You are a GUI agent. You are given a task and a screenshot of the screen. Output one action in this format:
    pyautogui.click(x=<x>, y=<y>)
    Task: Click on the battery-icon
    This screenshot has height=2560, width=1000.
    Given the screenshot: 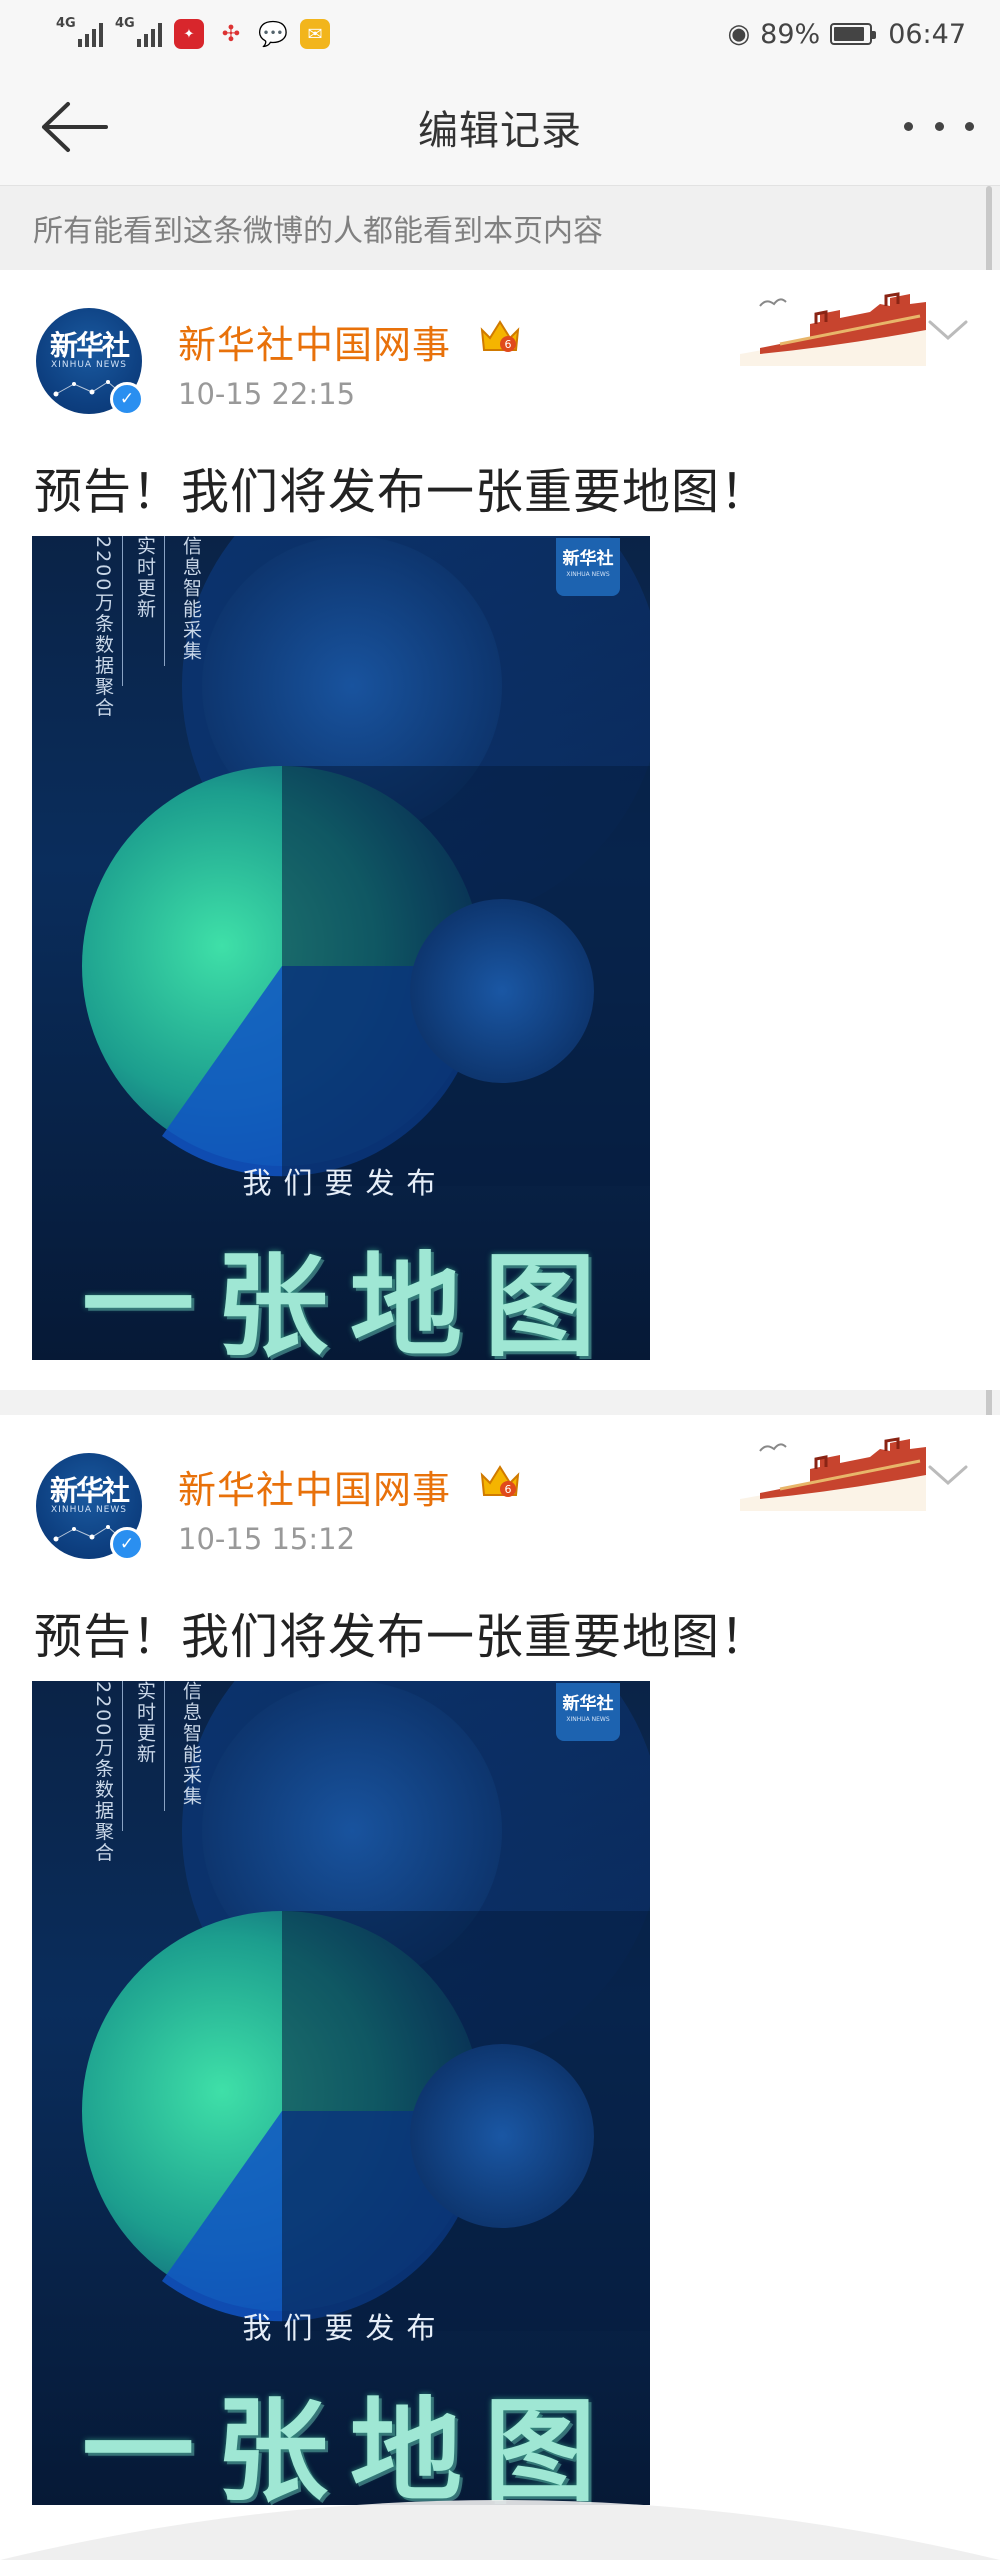 What is the action you would take?
    pyautogui.click(x=853, y=34)
    